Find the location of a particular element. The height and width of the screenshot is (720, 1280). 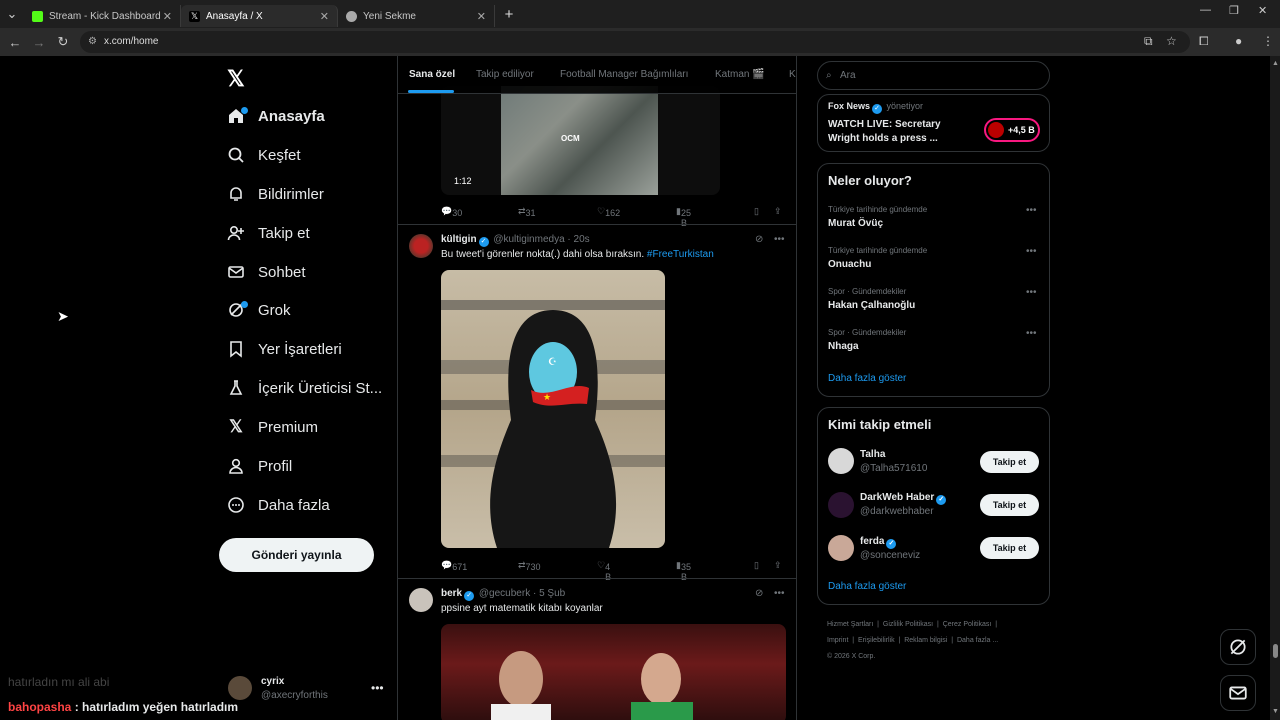

search-input: ⌕ Ara is located at coordinates (933, 75).